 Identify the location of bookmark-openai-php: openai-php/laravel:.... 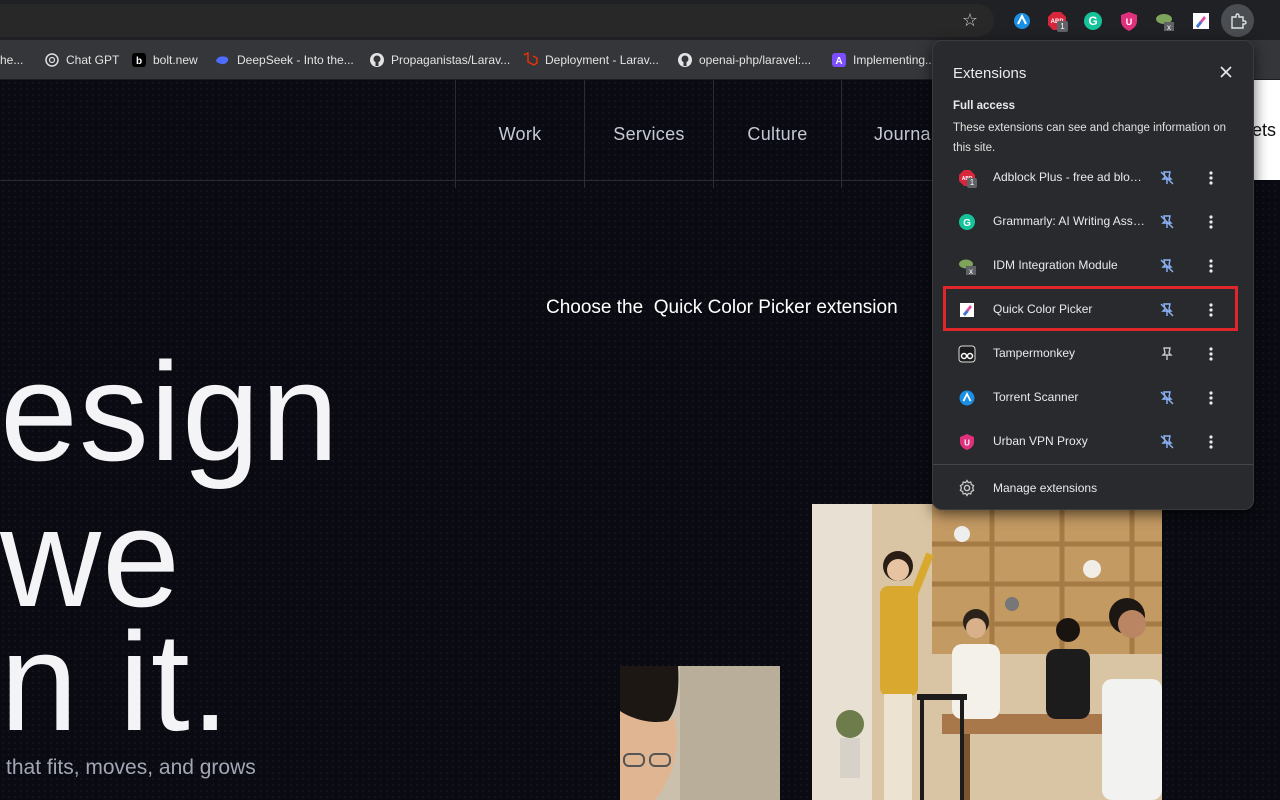
(744, 60).